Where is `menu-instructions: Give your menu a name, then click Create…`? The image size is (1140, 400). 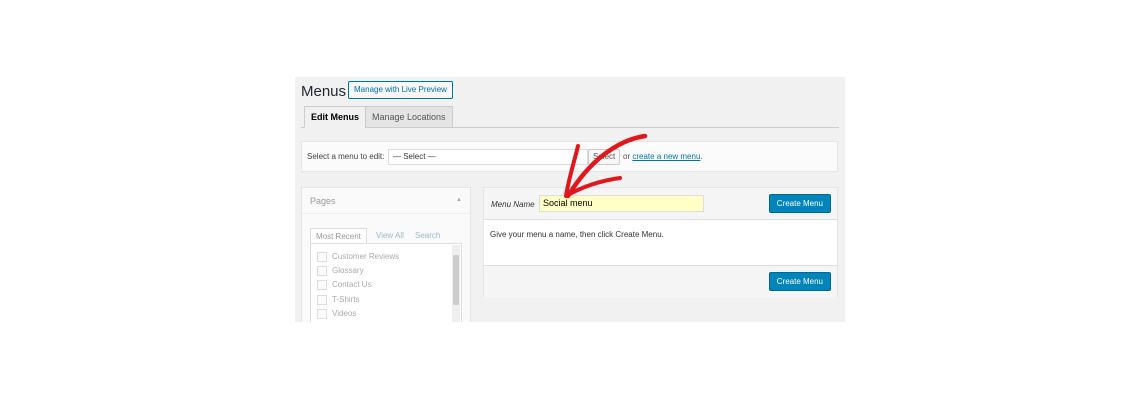 menu-instructions: Give your menu a name, then click Create… is located at coordinates (577, 234).